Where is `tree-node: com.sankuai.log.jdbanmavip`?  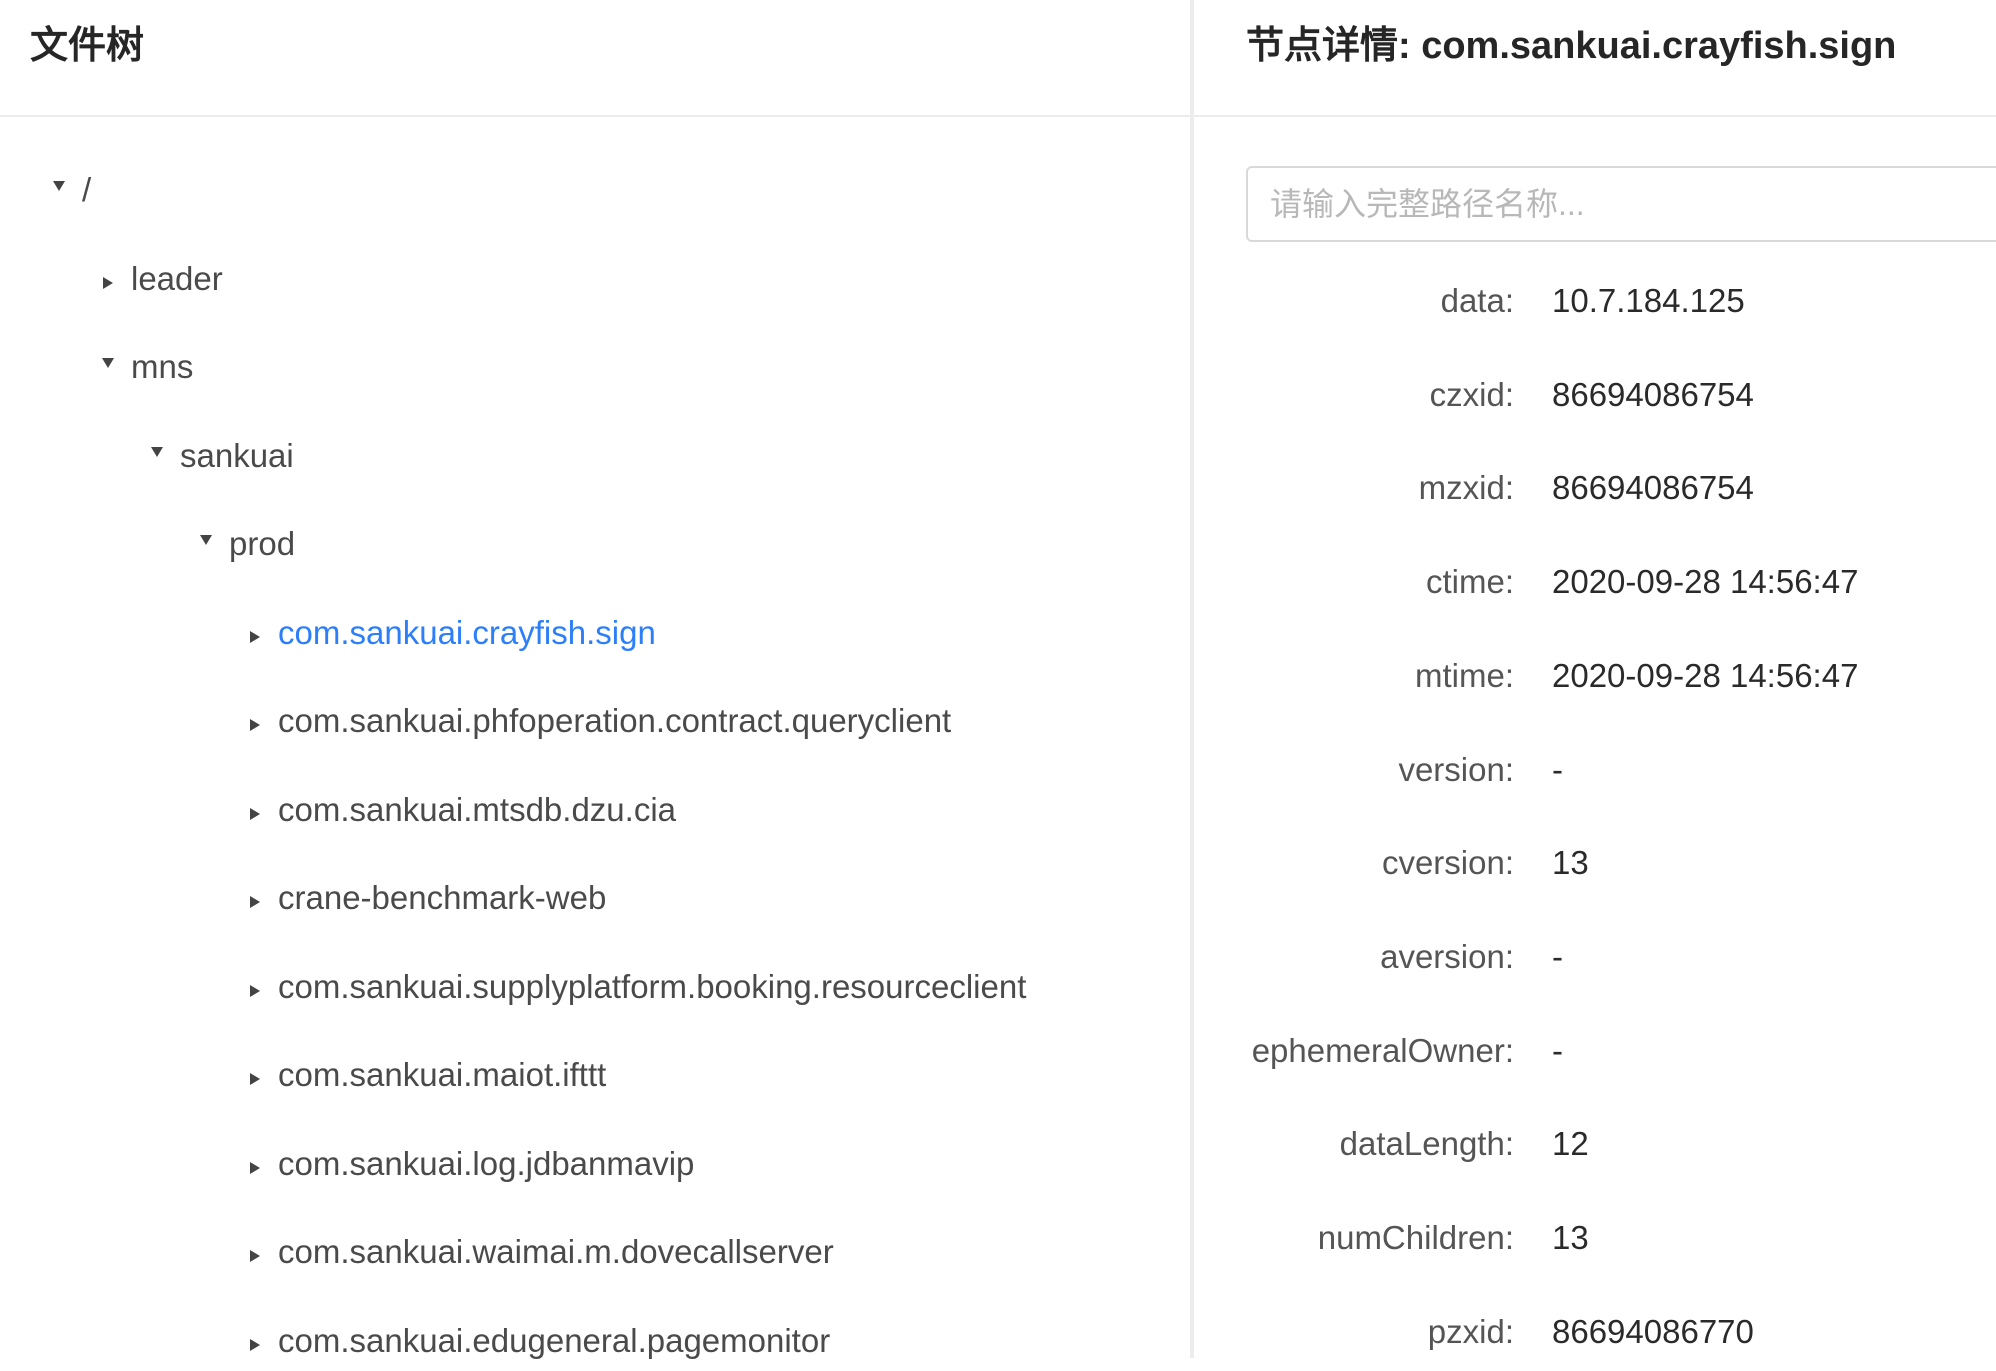
tree-node: com.sankuai.log.jdbanmavip is located at coordinates (467, 1164).